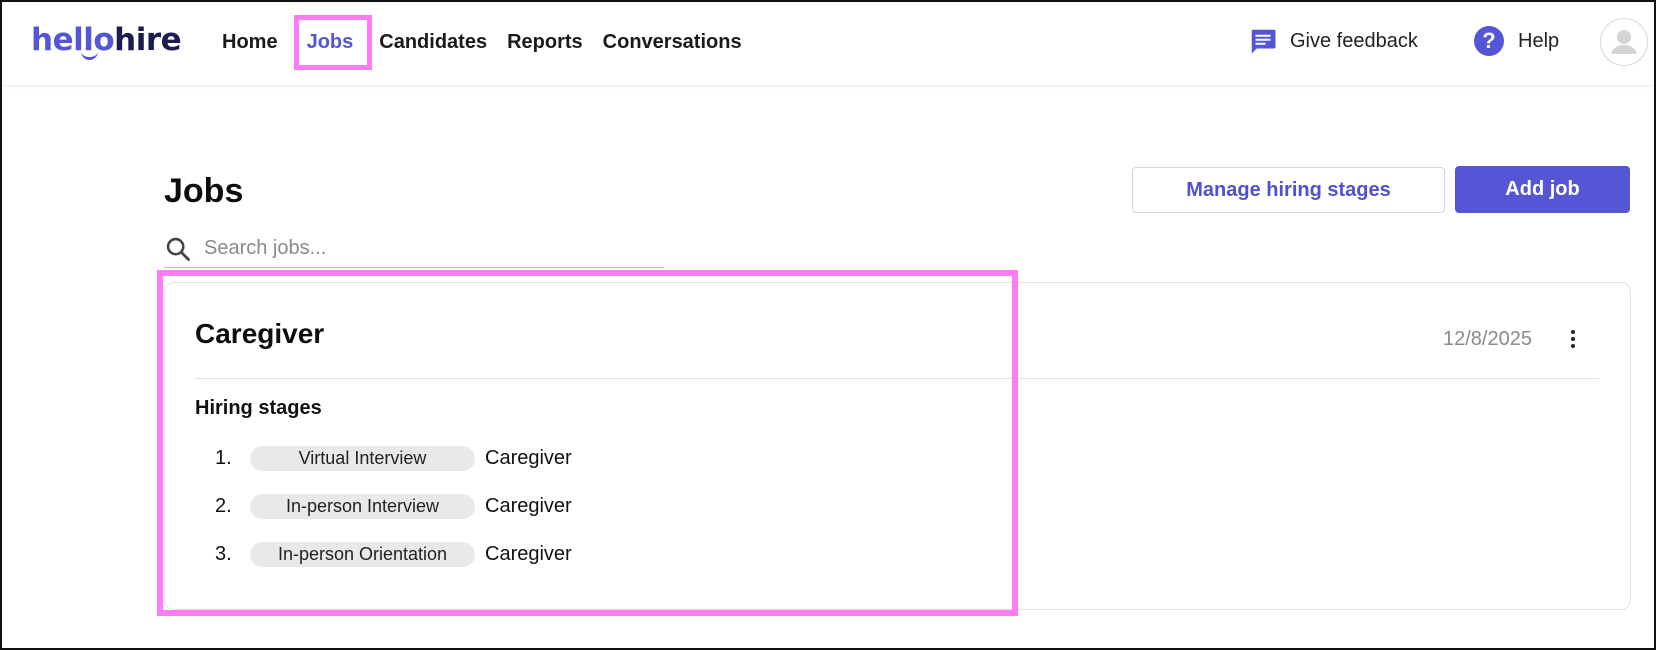  Describe the element at coordinates (1263, 41) in the screenshot. I see `feedback-icon` at that location.